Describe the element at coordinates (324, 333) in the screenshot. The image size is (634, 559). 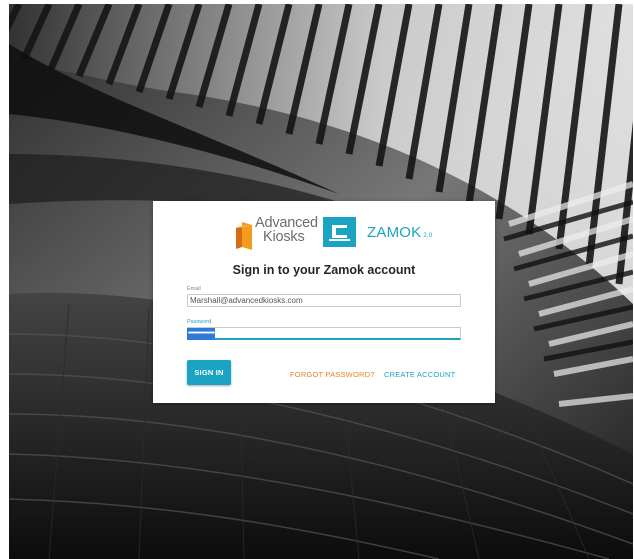
I see `password-field` at that location.